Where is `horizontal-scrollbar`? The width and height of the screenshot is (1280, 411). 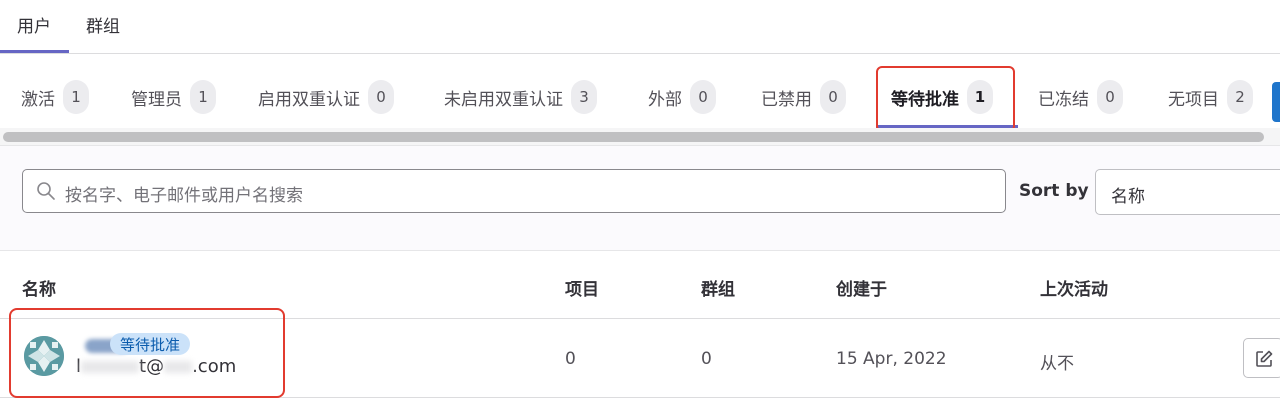 horizontal-scrollbar is located at coordinates (640, 137).